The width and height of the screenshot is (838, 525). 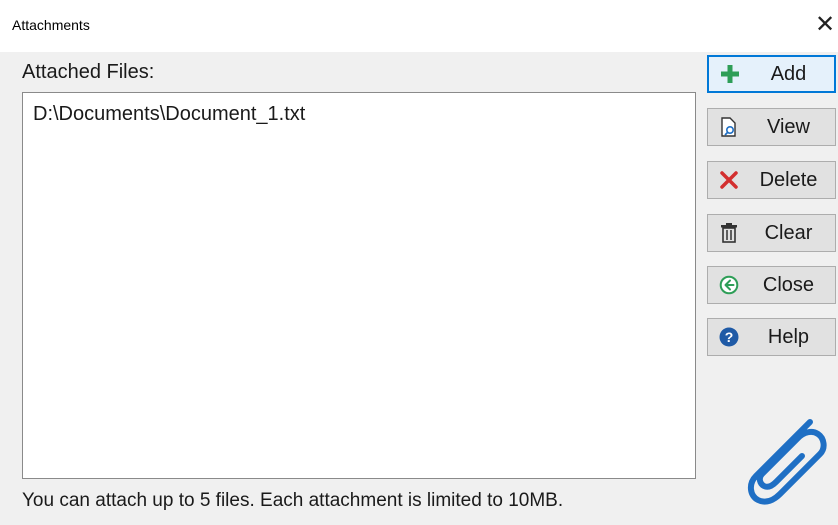 I want to click on help-button: ? Help, so click(x=771, y=337).